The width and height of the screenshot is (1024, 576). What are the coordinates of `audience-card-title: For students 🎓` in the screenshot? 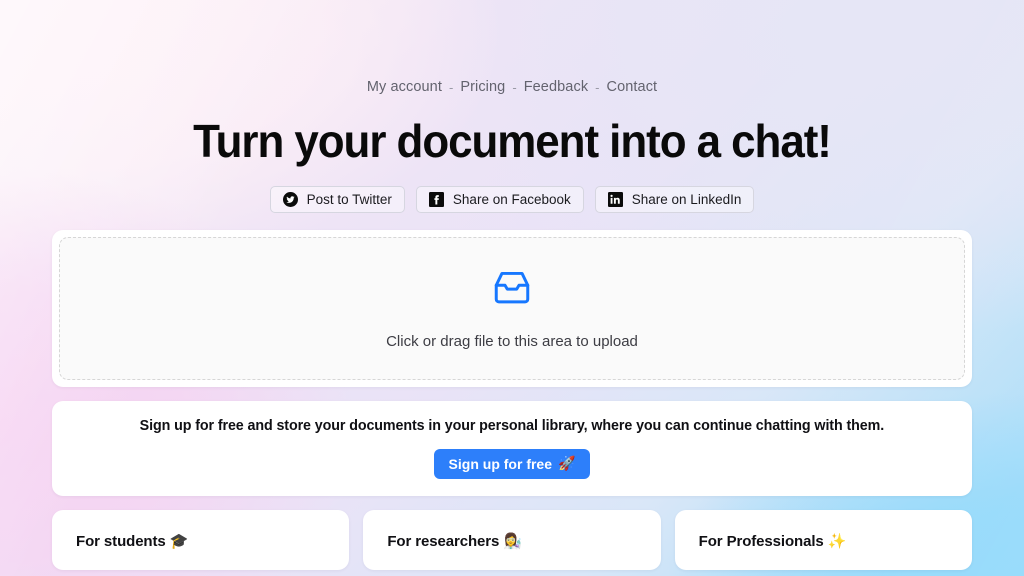 It's located at (200, 541).